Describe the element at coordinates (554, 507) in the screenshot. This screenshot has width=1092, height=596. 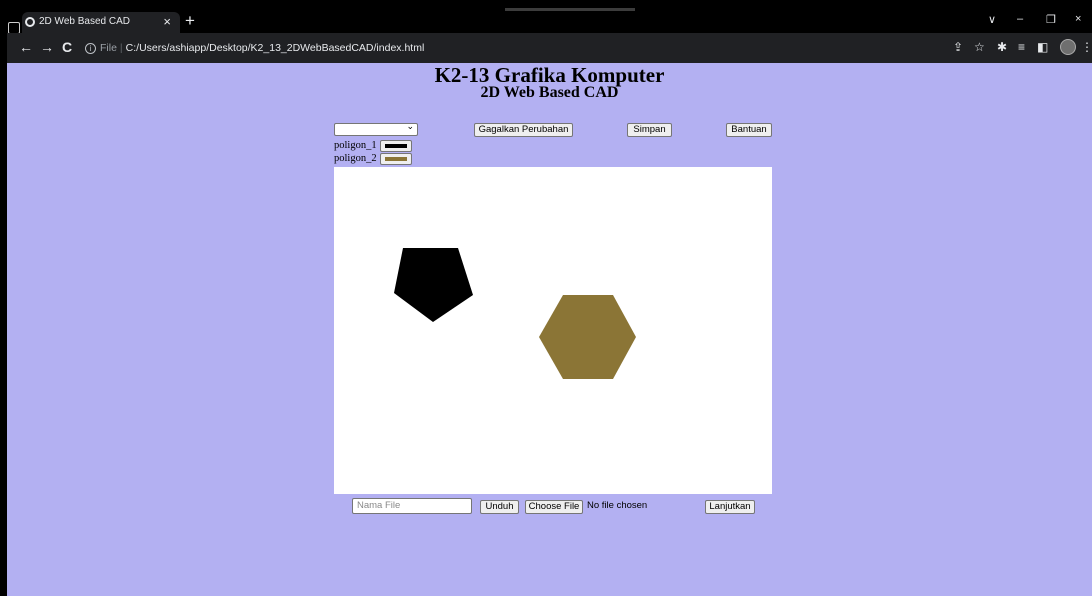
I see `choose-file-button: Choose File` at that location.